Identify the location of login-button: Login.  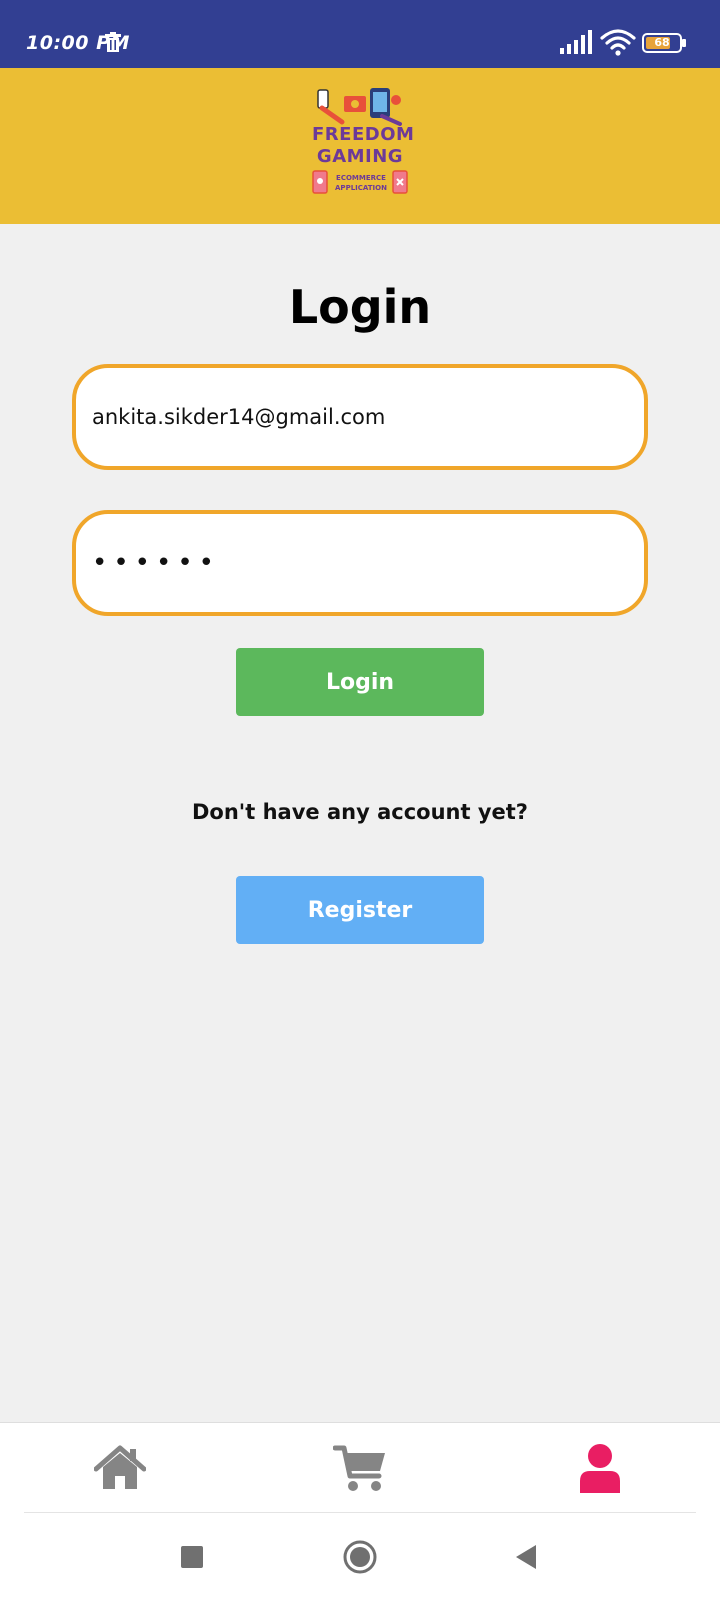
(360, 682).